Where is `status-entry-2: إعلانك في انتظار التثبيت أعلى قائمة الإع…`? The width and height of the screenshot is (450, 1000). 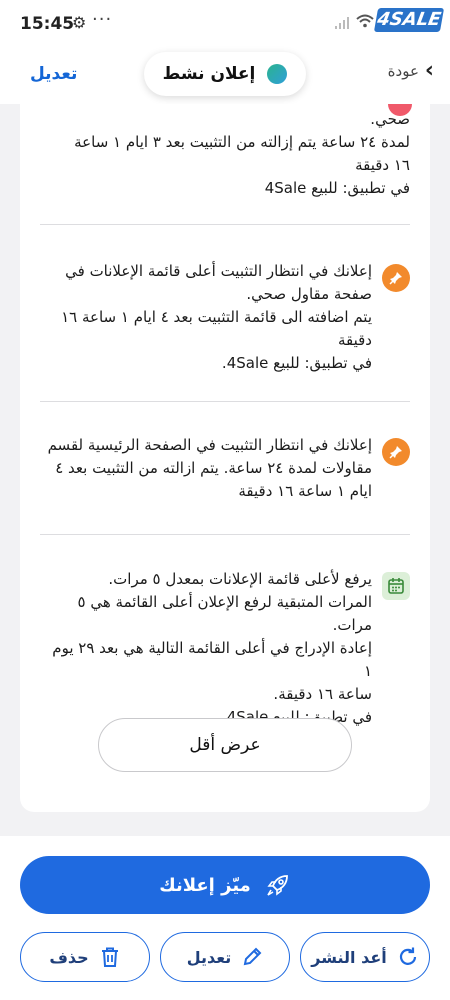 status-entry-2: إعلانك في انتظار التثبيت أعلى قائمة الإع… is located at coordinates (225, 317).